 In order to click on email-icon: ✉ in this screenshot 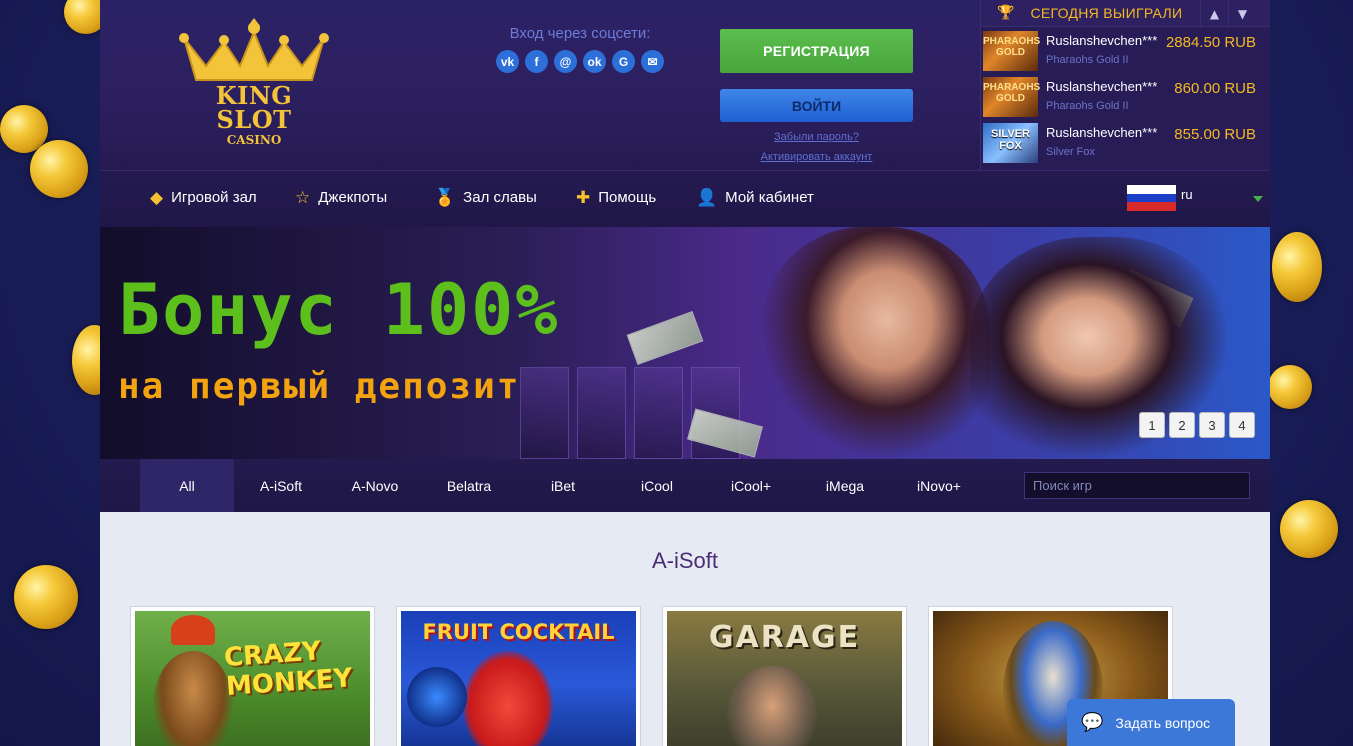, I will do `click(652, 61)`.